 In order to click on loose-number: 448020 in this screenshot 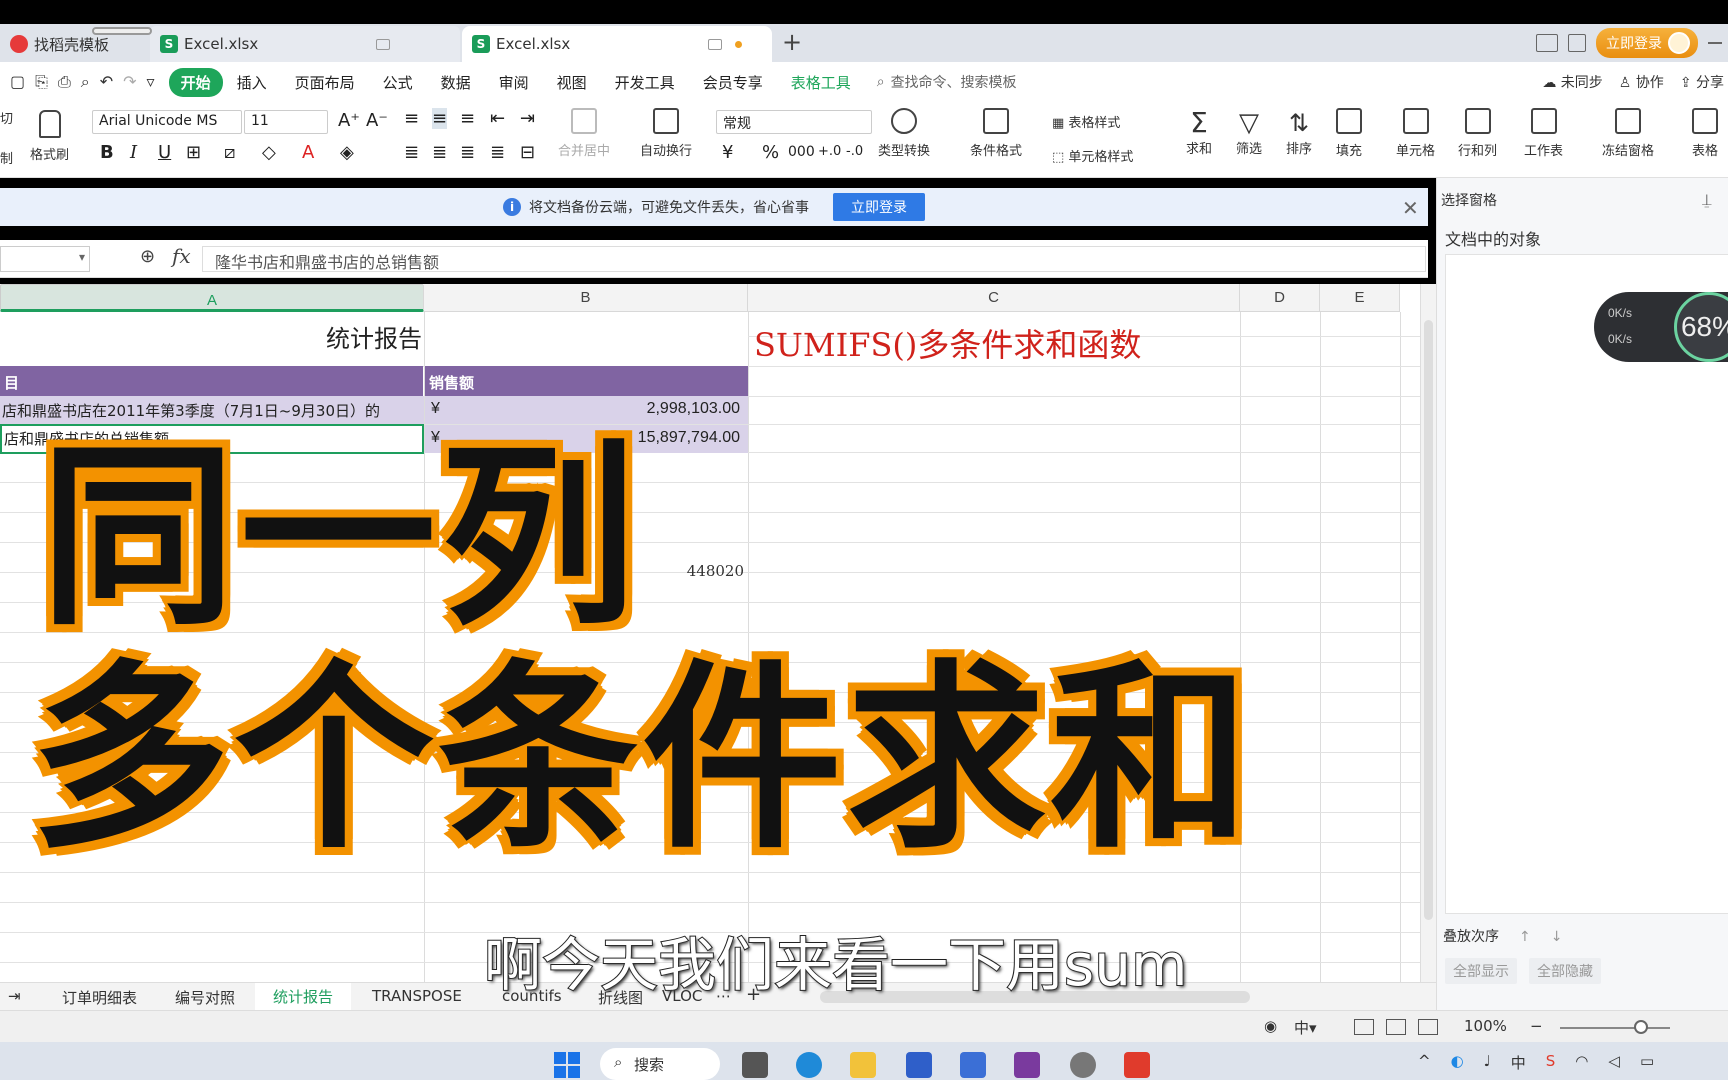, I will do `click(712, 571)`.